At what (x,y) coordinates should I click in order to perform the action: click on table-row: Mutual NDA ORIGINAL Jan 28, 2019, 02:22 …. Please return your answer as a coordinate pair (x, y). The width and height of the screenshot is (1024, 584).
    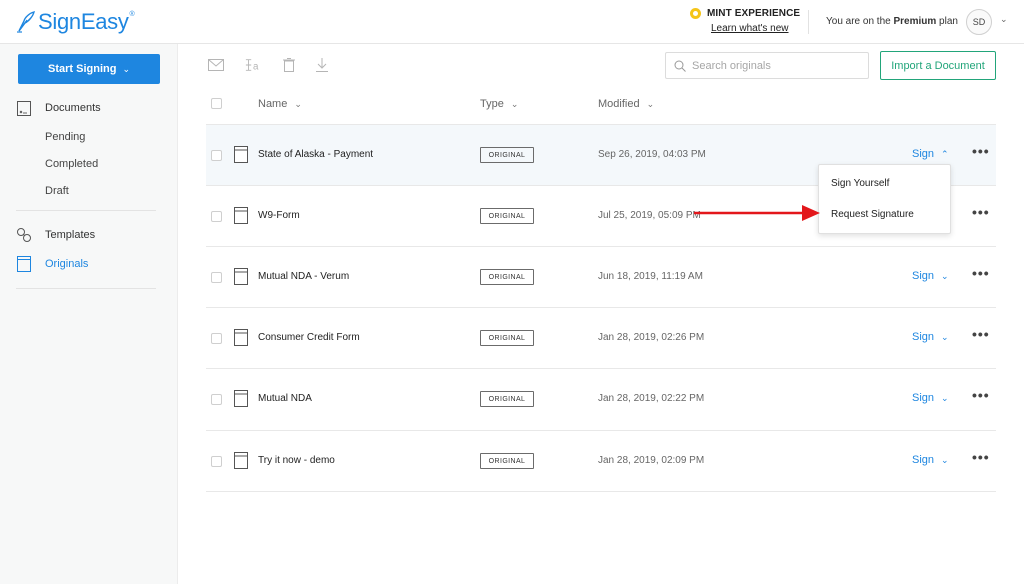
    Looking at the image, I should click on (601, 398).